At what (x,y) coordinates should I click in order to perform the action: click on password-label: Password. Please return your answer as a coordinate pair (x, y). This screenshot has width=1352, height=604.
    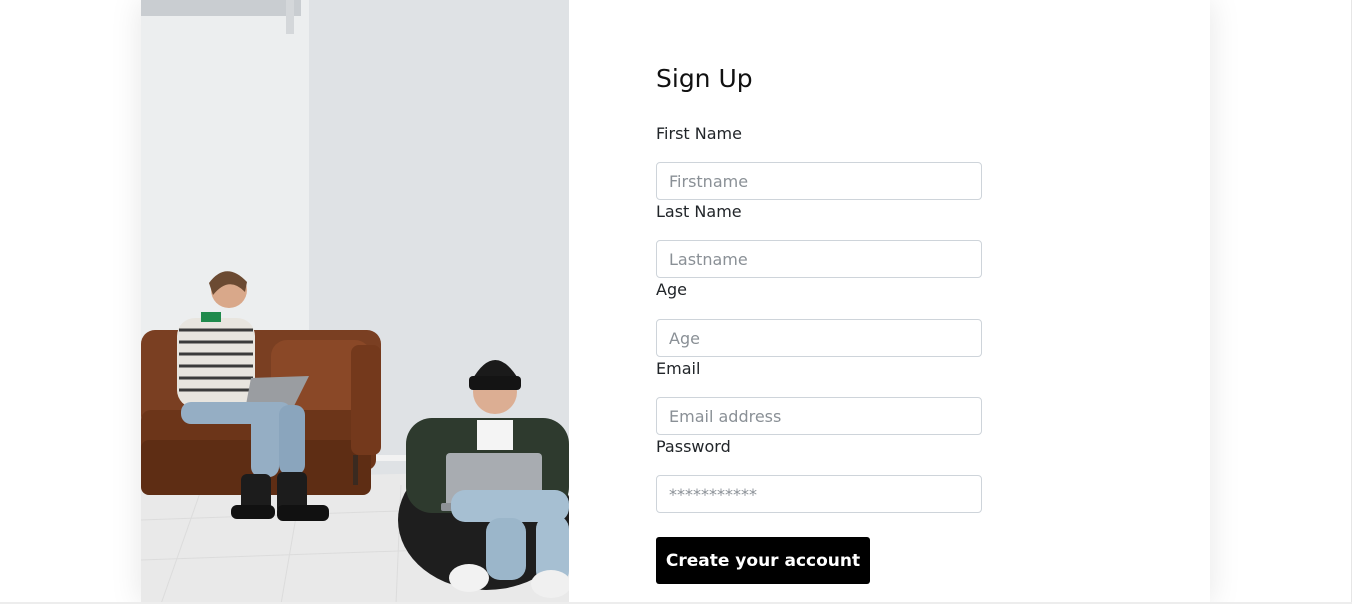
    Looking at the image, I should click on (693, 446).